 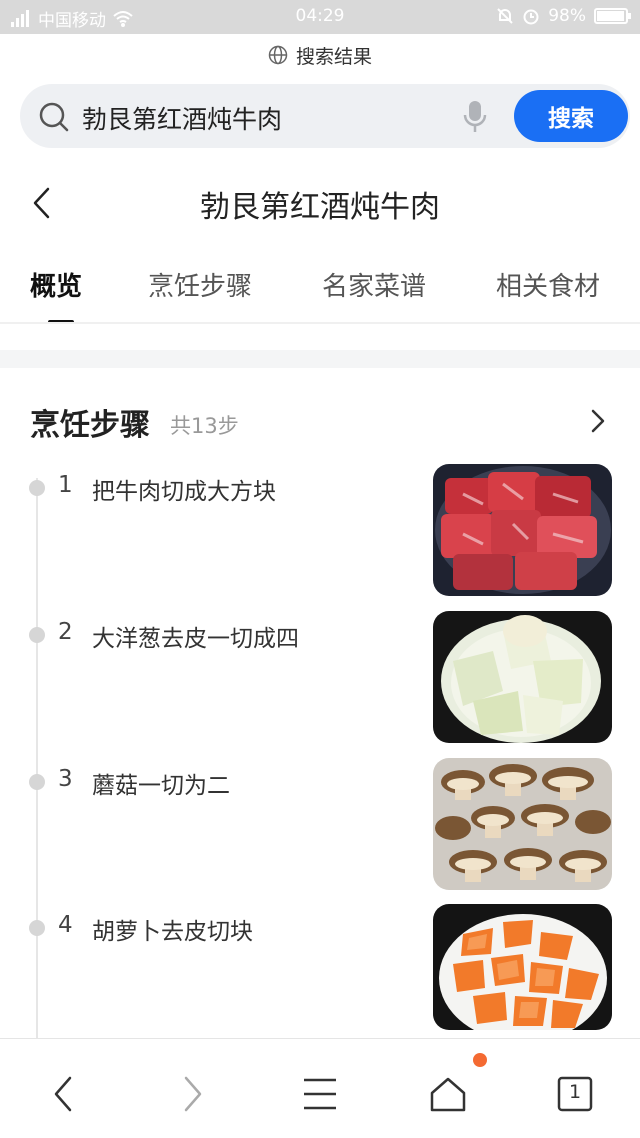 What do you see at coordinates (320, 207) in the screenshot?
I see `page-title: 勃艮第红酒炖牛肉` at bounding box center [320, 207].